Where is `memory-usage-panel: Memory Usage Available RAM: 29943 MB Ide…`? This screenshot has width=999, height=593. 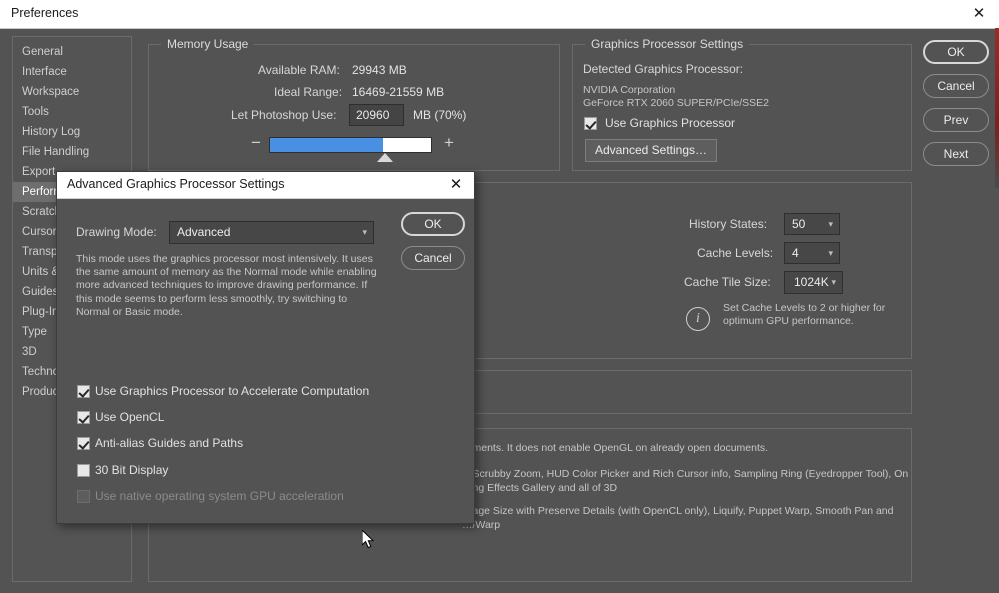 memory-usage-panel: Memory Usage Available RAM: 29943 MB Ide… is located at coordinates (354, 104).